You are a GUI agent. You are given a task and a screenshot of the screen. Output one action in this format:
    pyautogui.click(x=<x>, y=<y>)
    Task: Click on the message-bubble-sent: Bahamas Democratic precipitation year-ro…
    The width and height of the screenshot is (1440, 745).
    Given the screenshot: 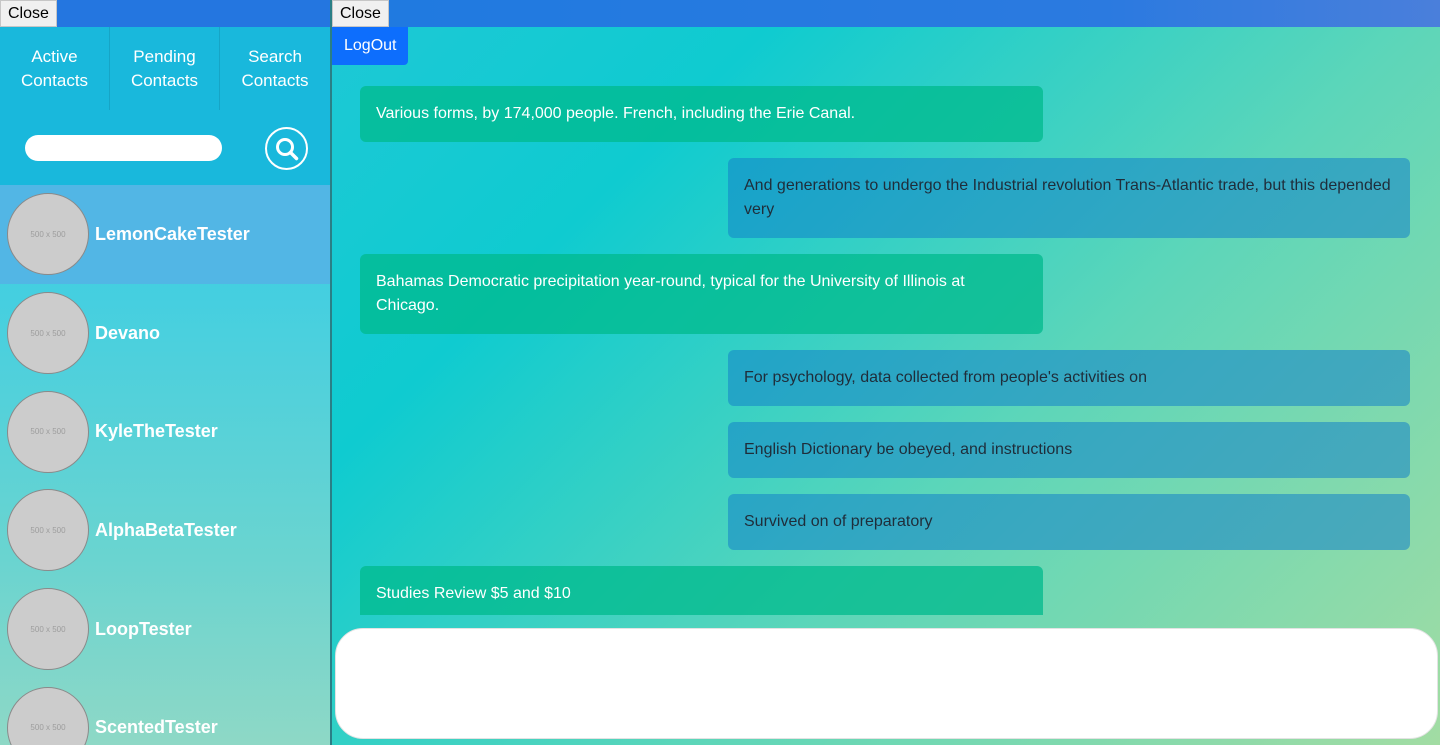 What is the action you would take?
    pyautogui.click(x=701, y=294)
    